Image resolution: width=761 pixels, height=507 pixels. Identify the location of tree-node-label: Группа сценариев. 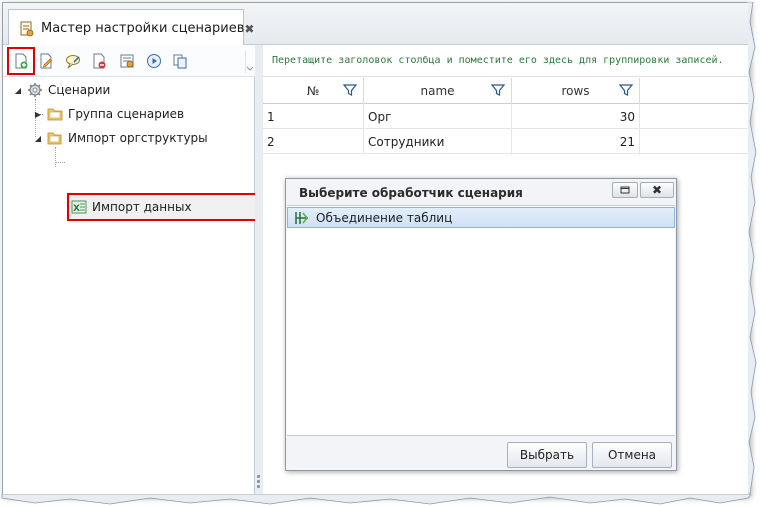
(126, 114).